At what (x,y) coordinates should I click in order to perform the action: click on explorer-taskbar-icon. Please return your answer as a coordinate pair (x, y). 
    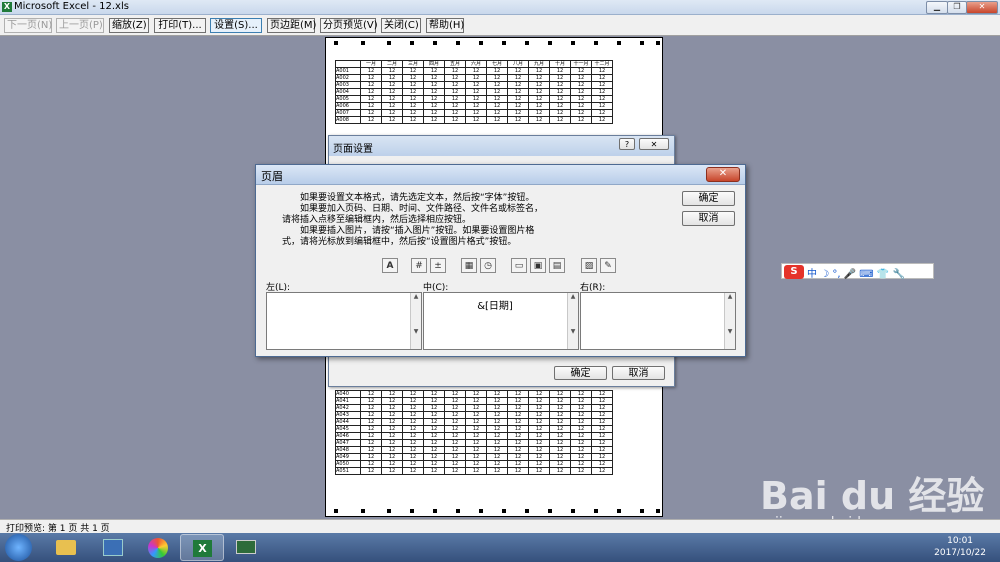
    Looking at the image, I should click on (66, 547).